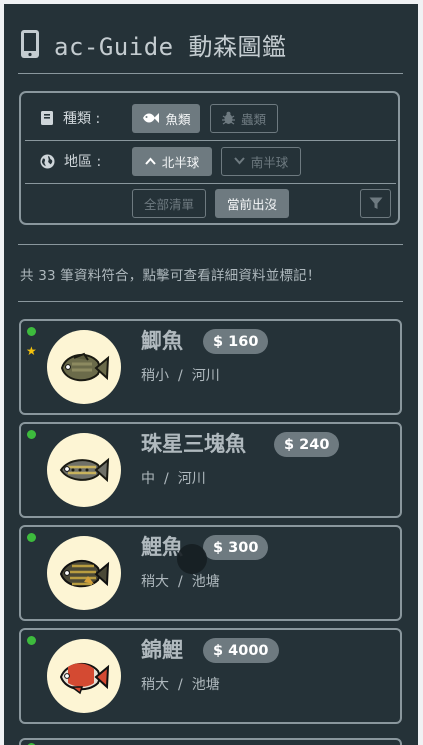 This screenshot has width=423, height=745. I want to click on price-badge: $ 160, so click(236, 341).